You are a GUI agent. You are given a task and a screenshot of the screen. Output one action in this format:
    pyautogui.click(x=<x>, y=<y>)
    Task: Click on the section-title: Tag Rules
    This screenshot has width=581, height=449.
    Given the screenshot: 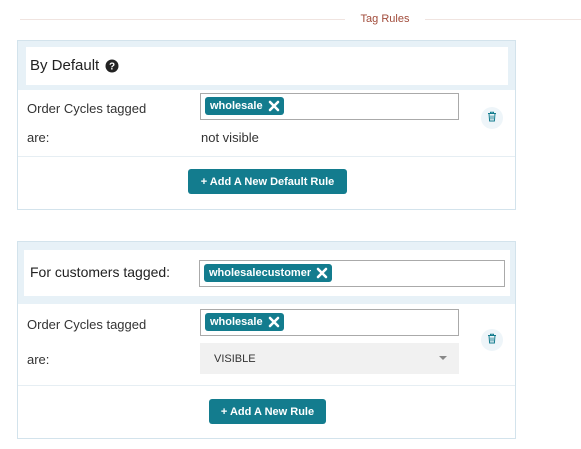 What is the action you would take?
    pyautogui.click(x=385, y=19)
    